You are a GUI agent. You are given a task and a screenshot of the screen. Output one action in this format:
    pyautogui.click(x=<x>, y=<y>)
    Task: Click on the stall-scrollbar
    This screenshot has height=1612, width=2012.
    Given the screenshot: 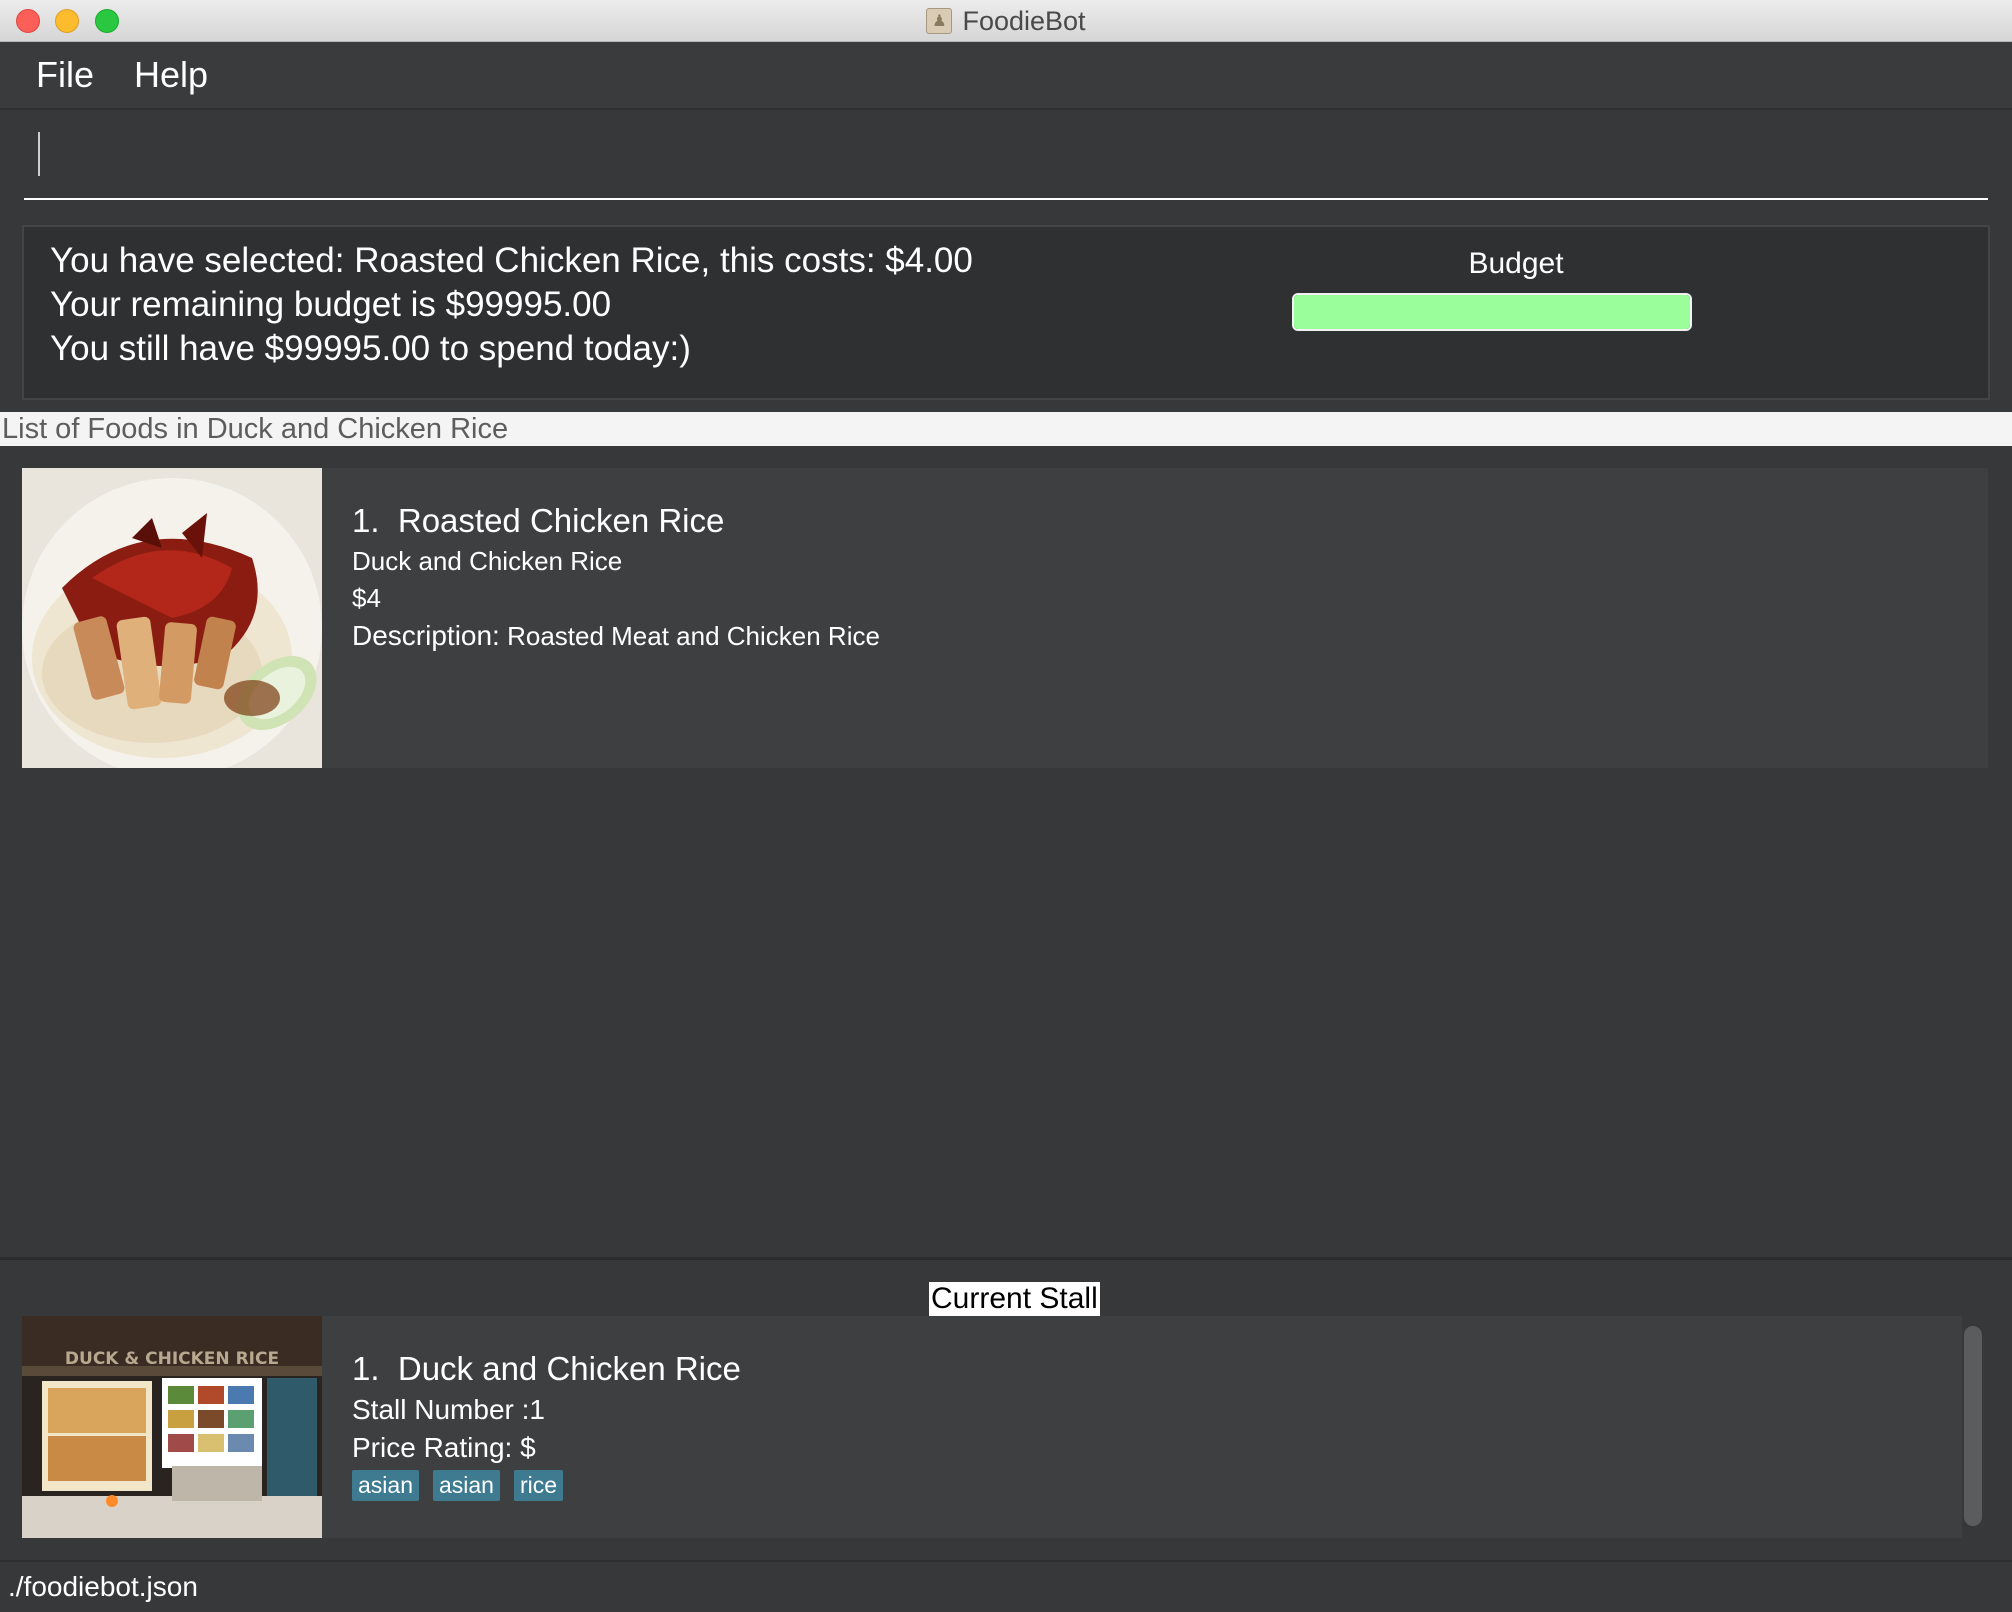 What is the action you would take?
    pyautogui.click(x=1973, y=1426)
    